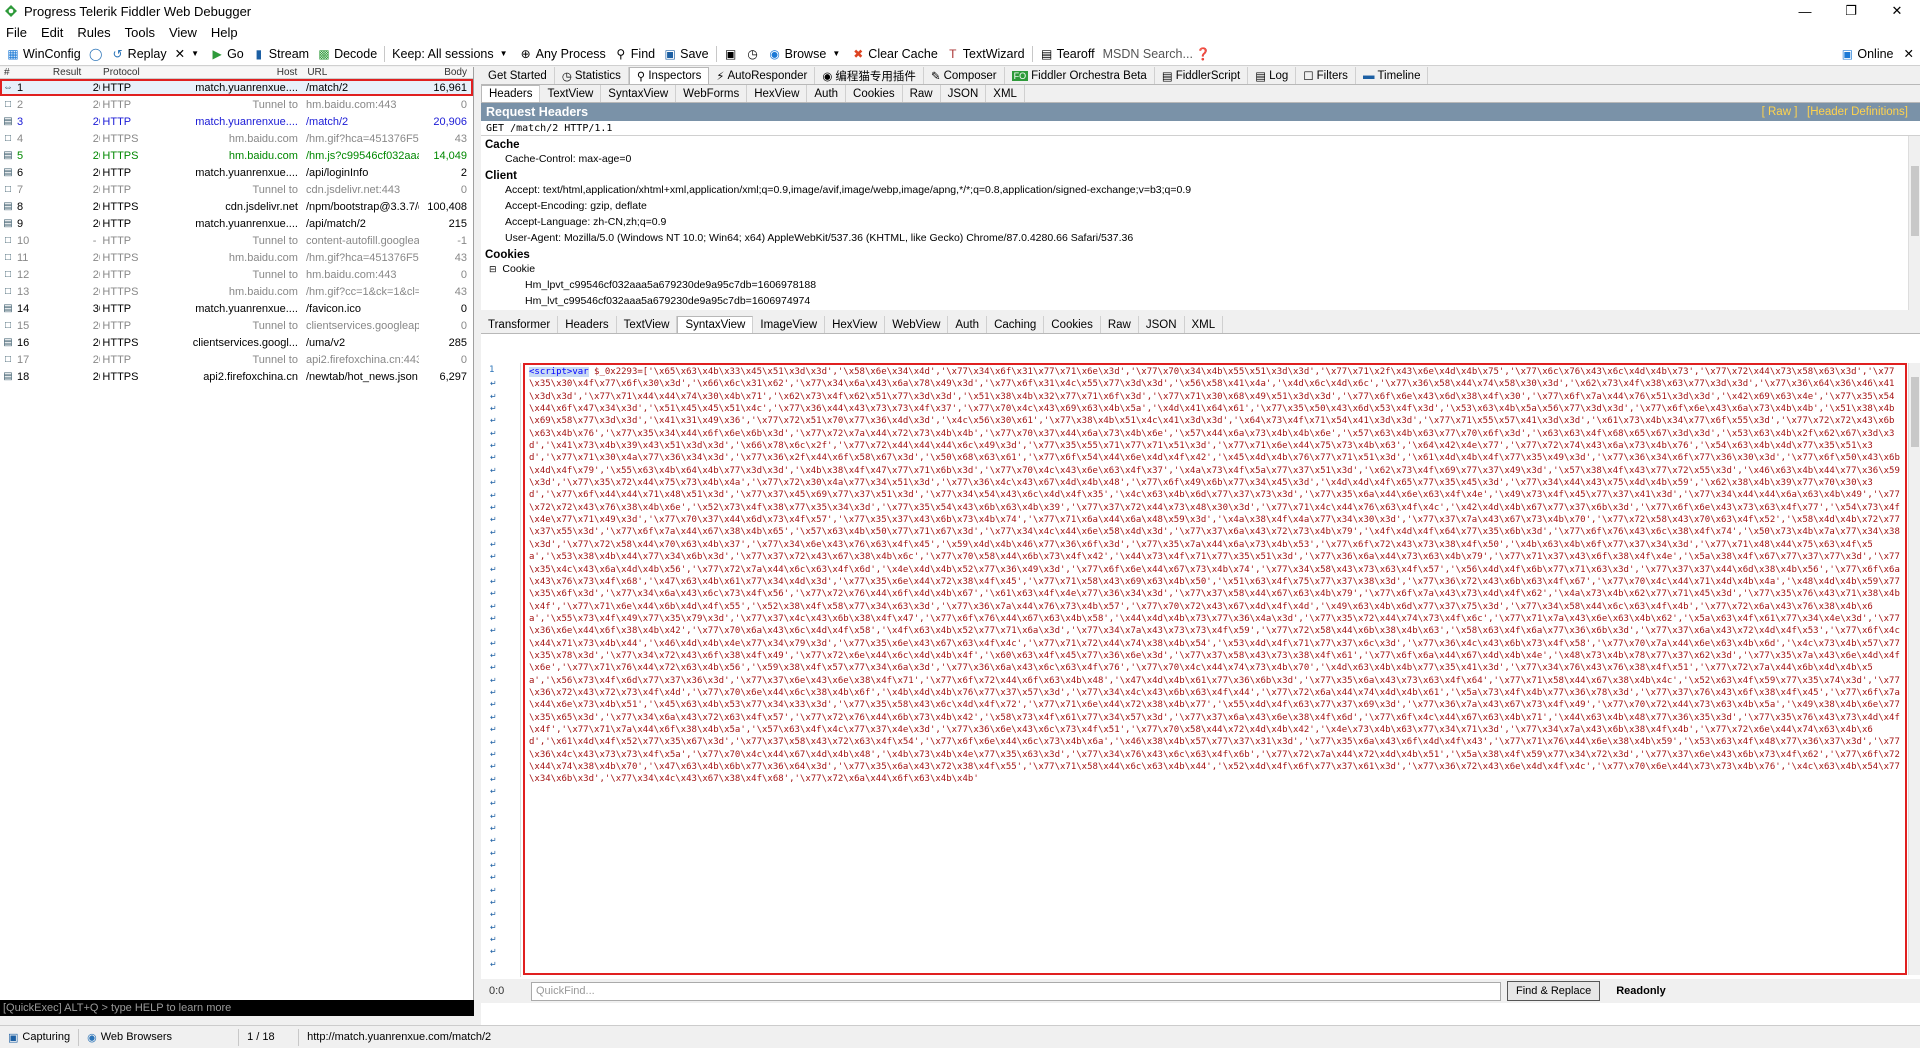 This screenshot has width=1920, height=1048. Describe the element at coordinates (236, 189) in the screenshot. I see `session-row: □7 200HTTP Tunnel to cdn.jsdelivr.net:443 0` at that location.